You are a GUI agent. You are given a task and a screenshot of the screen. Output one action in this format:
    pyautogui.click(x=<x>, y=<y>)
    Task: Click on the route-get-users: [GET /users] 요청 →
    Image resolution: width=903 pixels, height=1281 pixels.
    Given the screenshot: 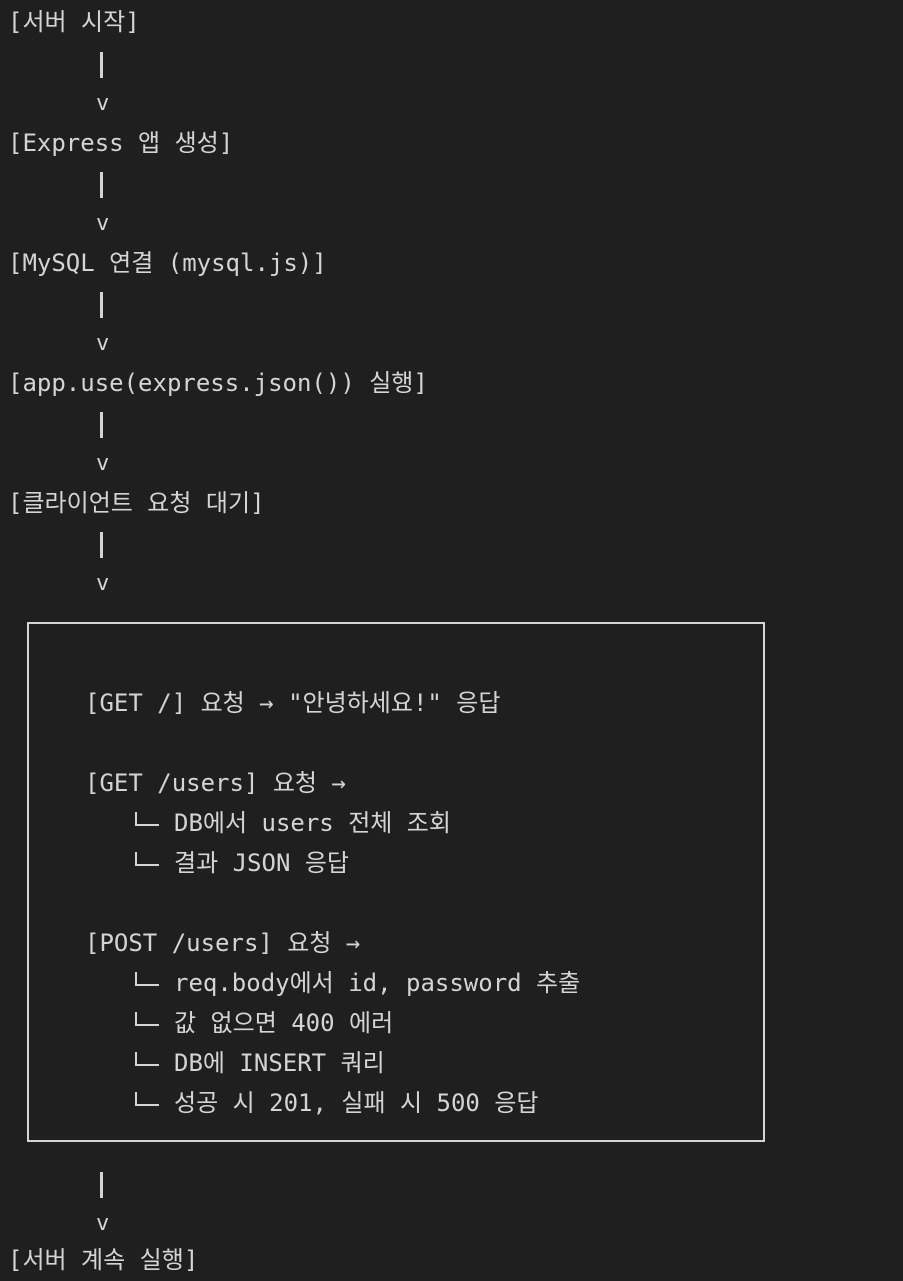 What is the action you would take?
    pyautogui.click(x=215, y=783)
    